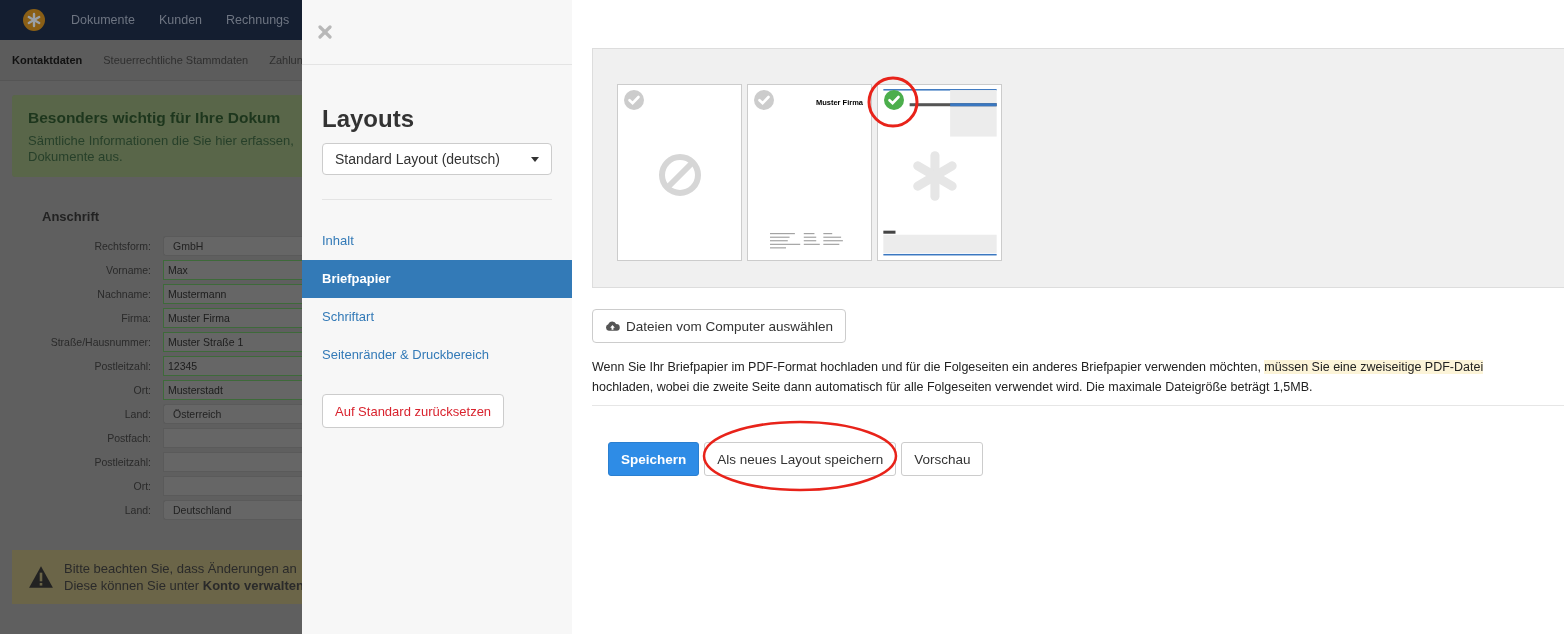 The image size is (1564, 634). What do you see at coordinates (942, 459) in the screenshot?
I see `action-button: Vorschau` at bounding box center [942, 459].